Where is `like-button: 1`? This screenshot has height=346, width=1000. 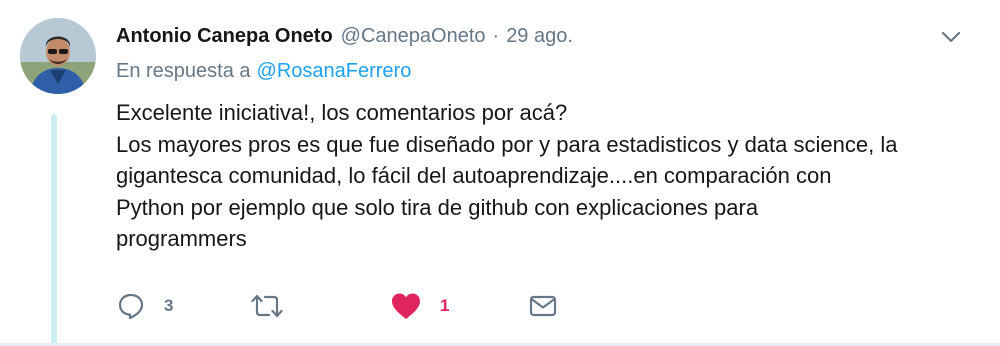 like-button: 1 is located at coordinates (419, 306).